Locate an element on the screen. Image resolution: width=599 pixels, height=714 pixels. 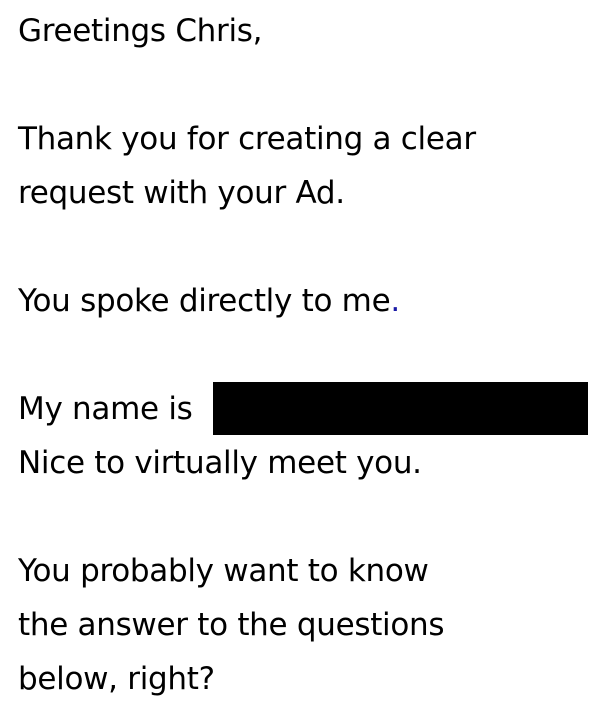
spoke-line: You spoke directly to me. is located at coordinates (305, 301).